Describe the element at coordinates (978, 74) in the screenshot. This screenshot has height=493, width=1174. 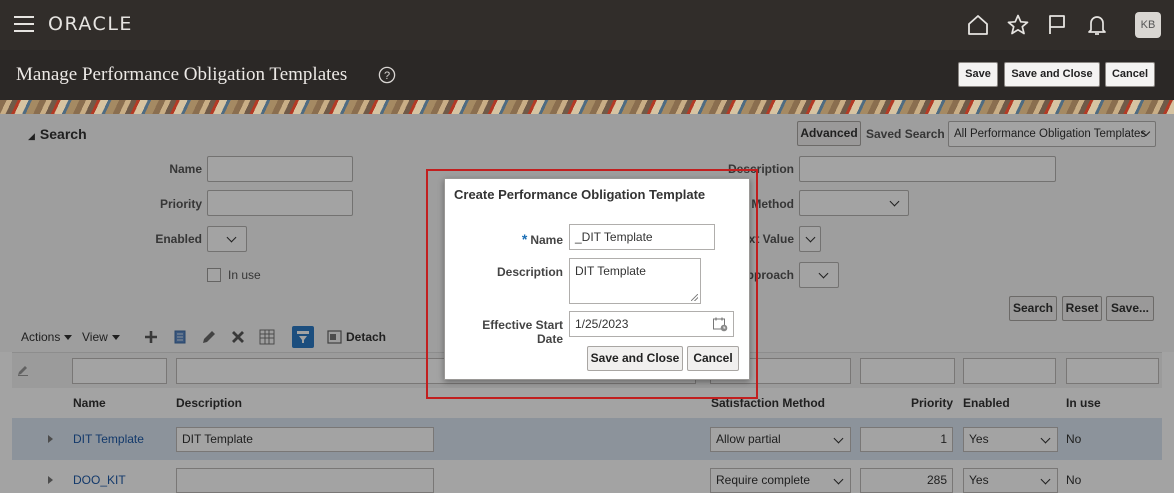
I see `header-save-button: Save` at that location.